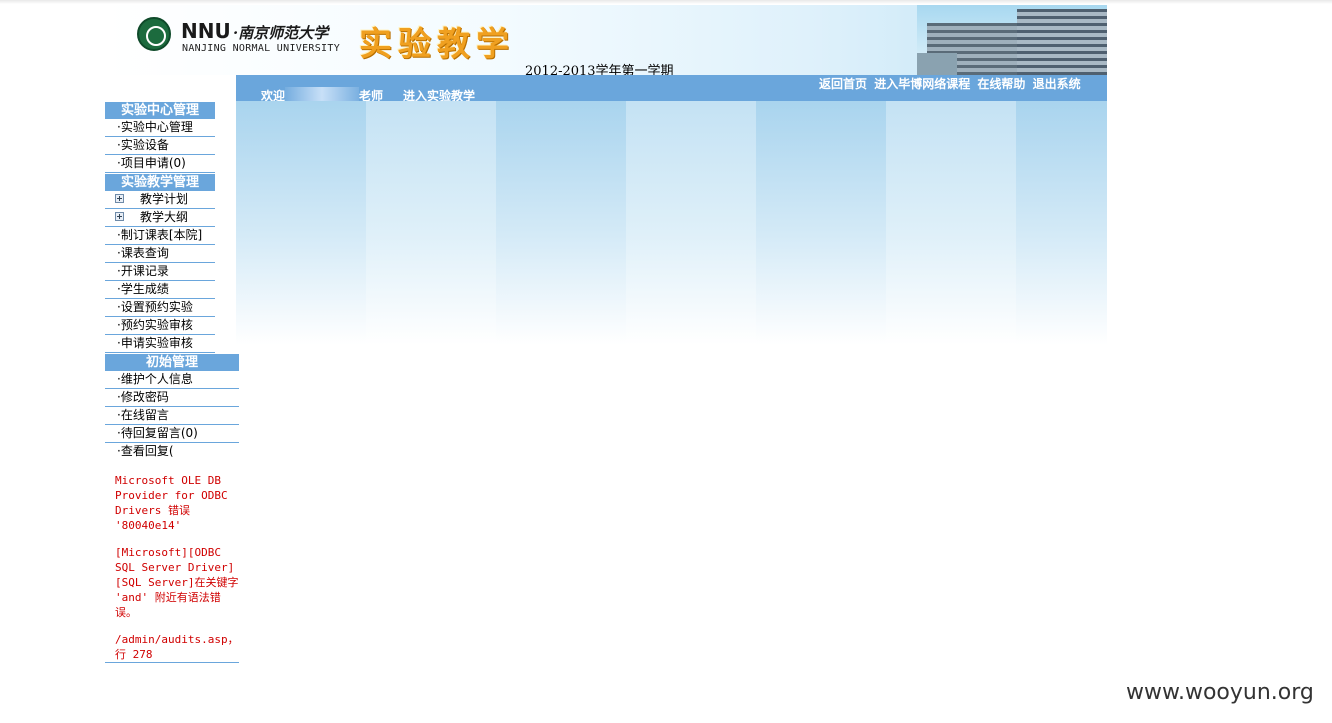  I want to click on sidebar-item-make-schedule: ·制订课表[本院], so click(160, 236).